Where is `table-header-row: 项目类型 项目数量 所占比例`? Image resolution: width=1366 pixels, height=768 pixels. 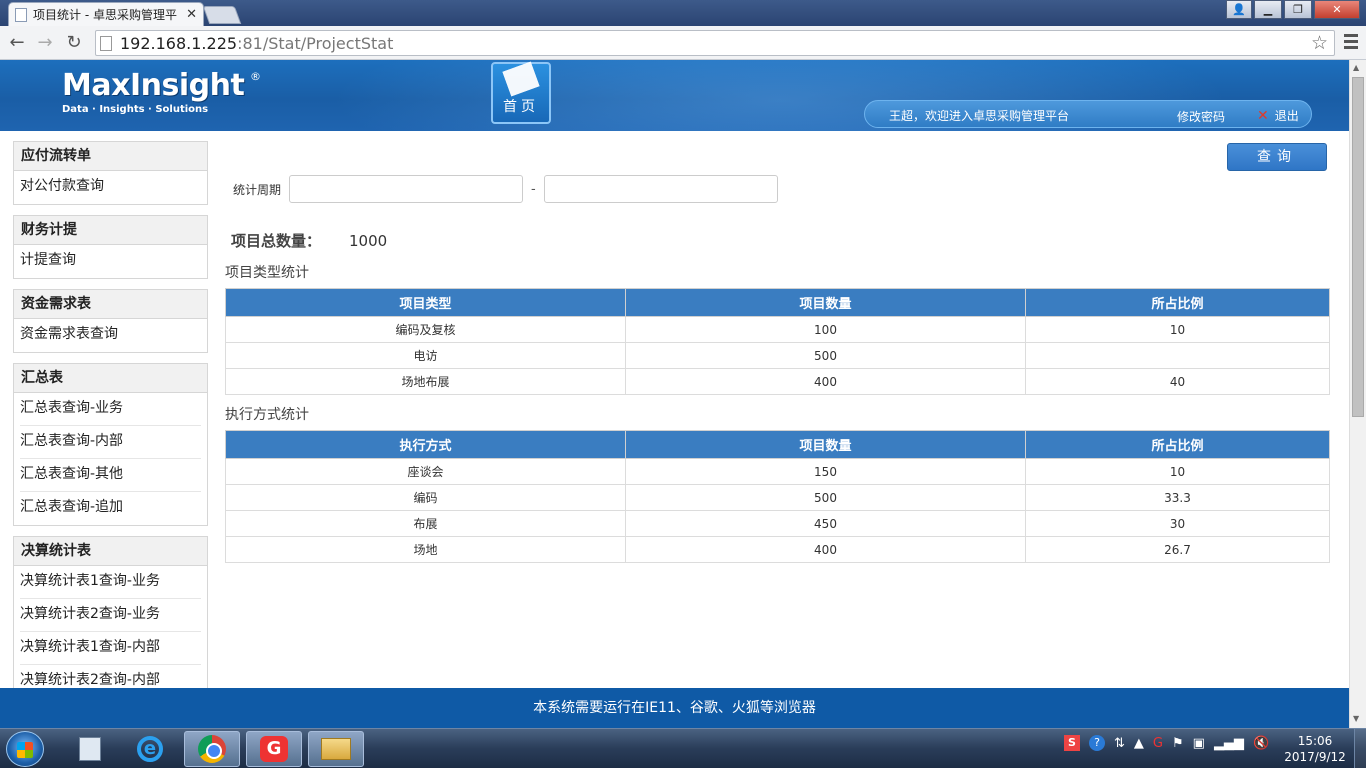
table-header-row: 项目类型 项目数量 所占比例 is located at coordinates (777, 302).